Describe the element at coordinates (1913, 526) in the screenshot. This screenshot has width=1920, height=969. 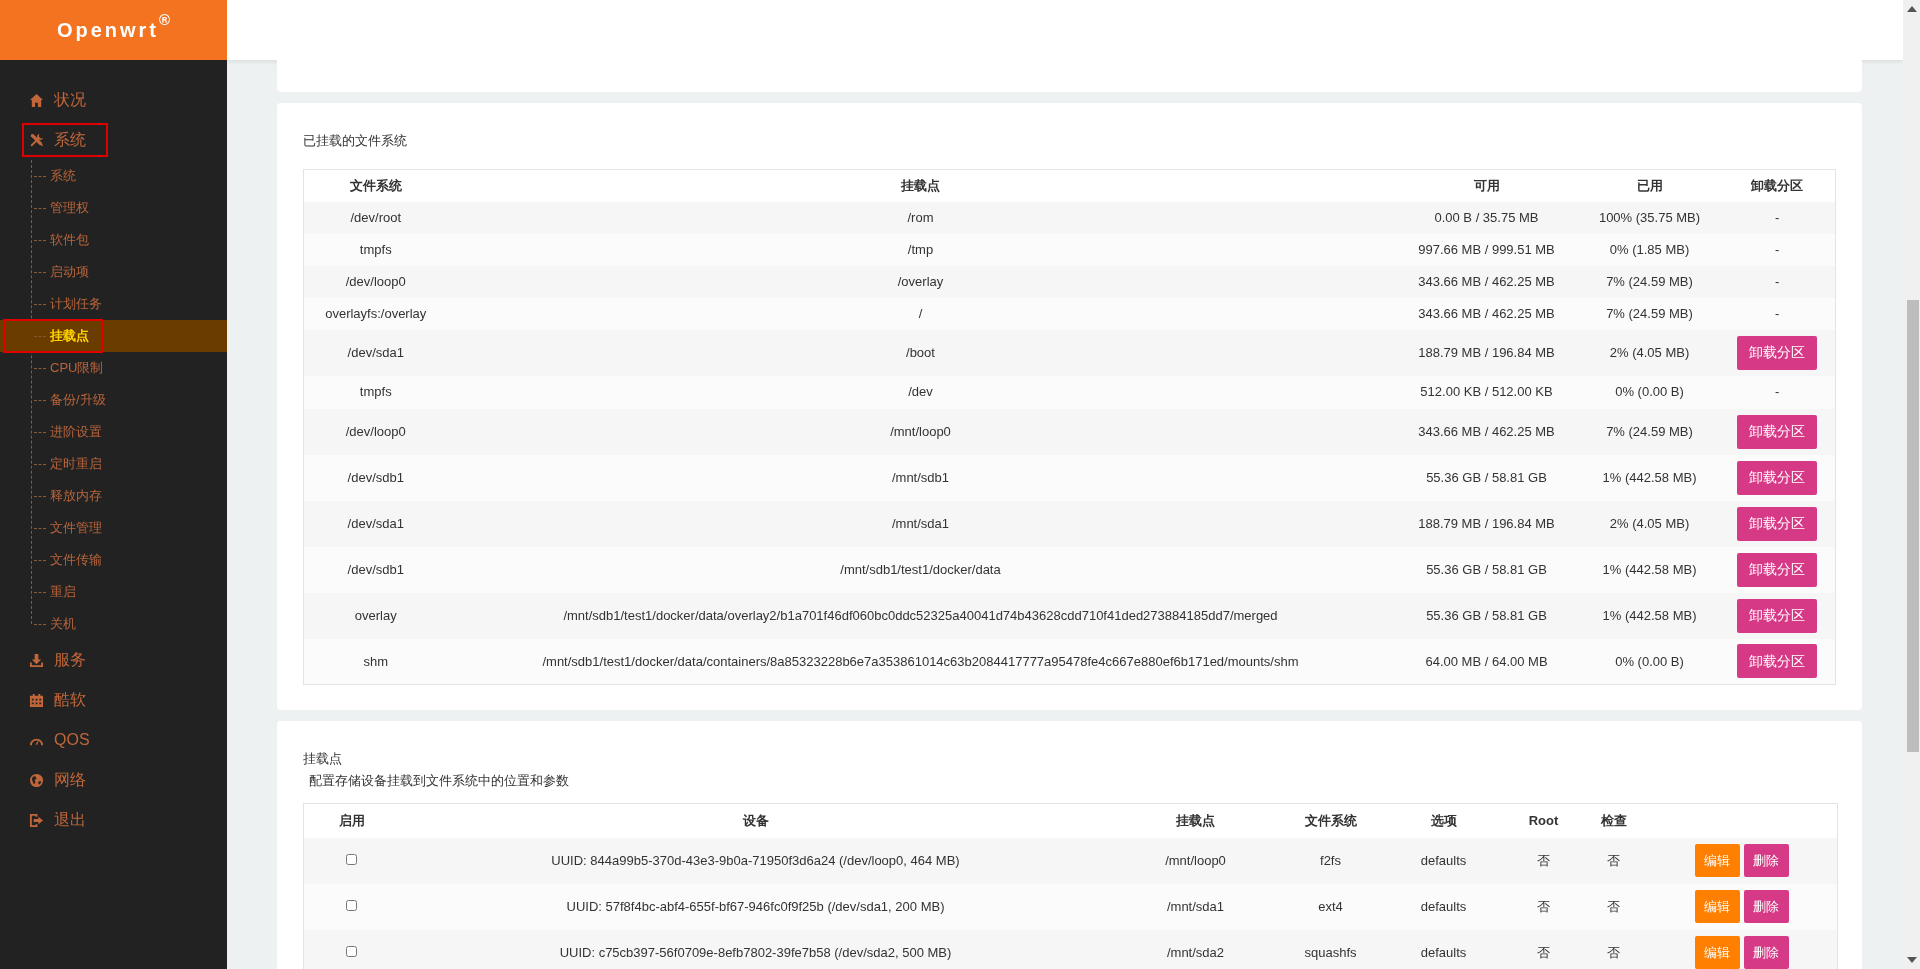
I see `scrollbar-thumb` at that location.